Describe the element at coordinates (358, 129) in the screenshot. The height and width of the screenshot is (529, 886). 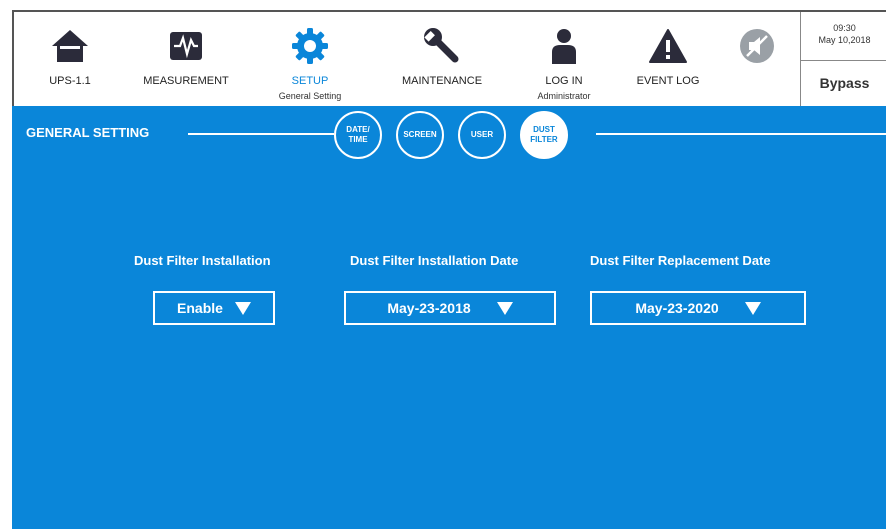
I see `tab-date-time-line1: DATE/` at that location.